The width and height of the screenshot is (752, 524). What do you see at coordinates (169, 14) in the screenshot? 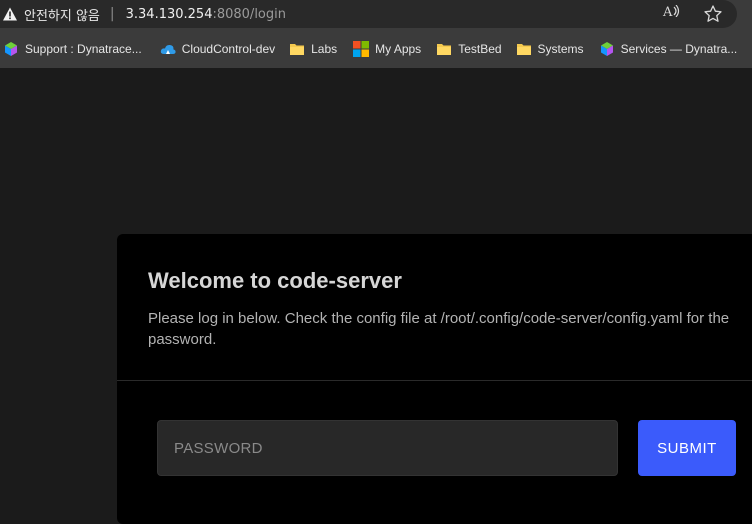
I see `url-host: 3.34.130.254` at bounding box center [169, 14].